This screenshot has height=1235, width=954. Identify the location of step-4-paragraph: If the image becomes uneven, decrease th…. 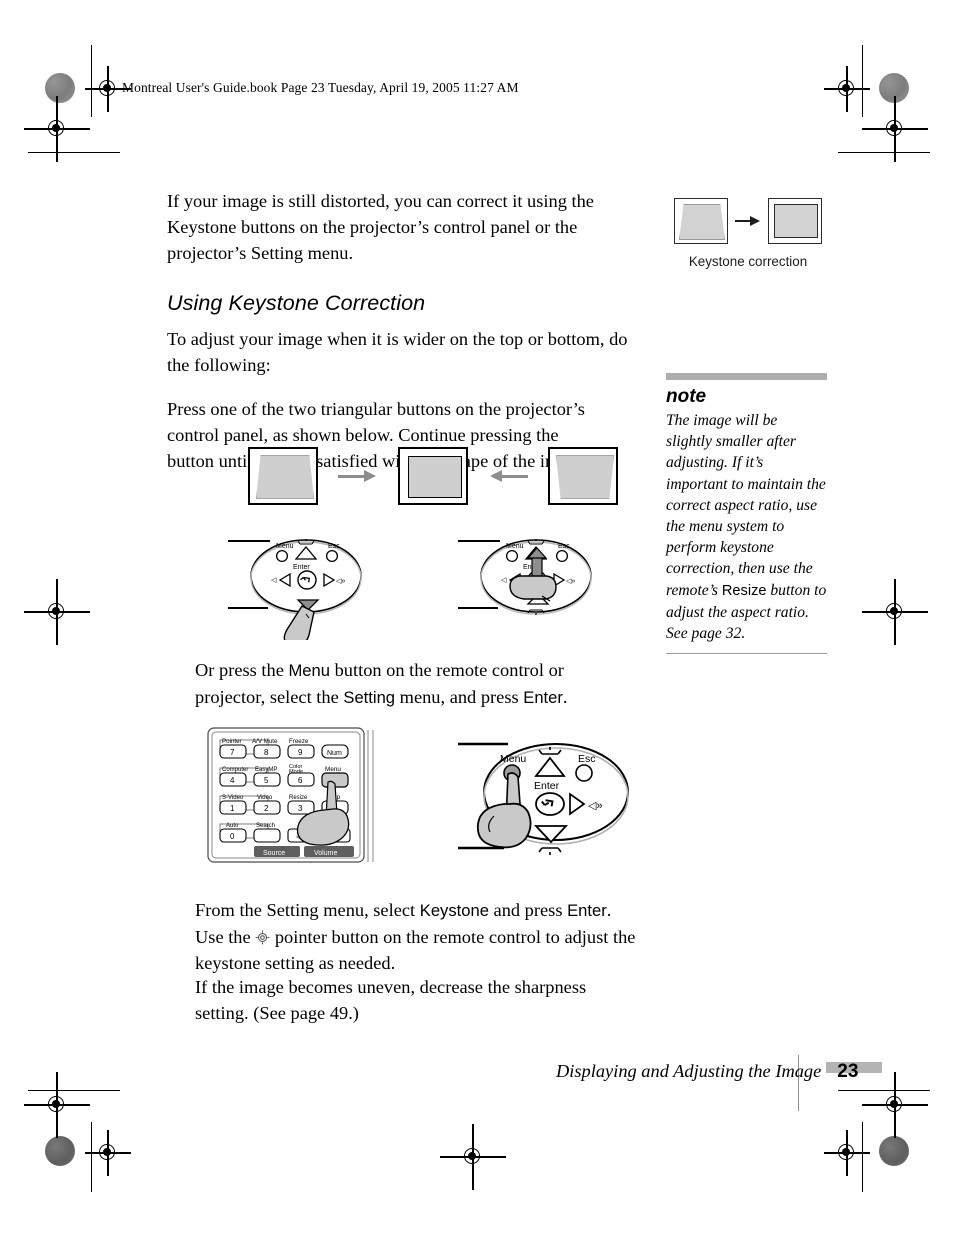
(391, 1000).